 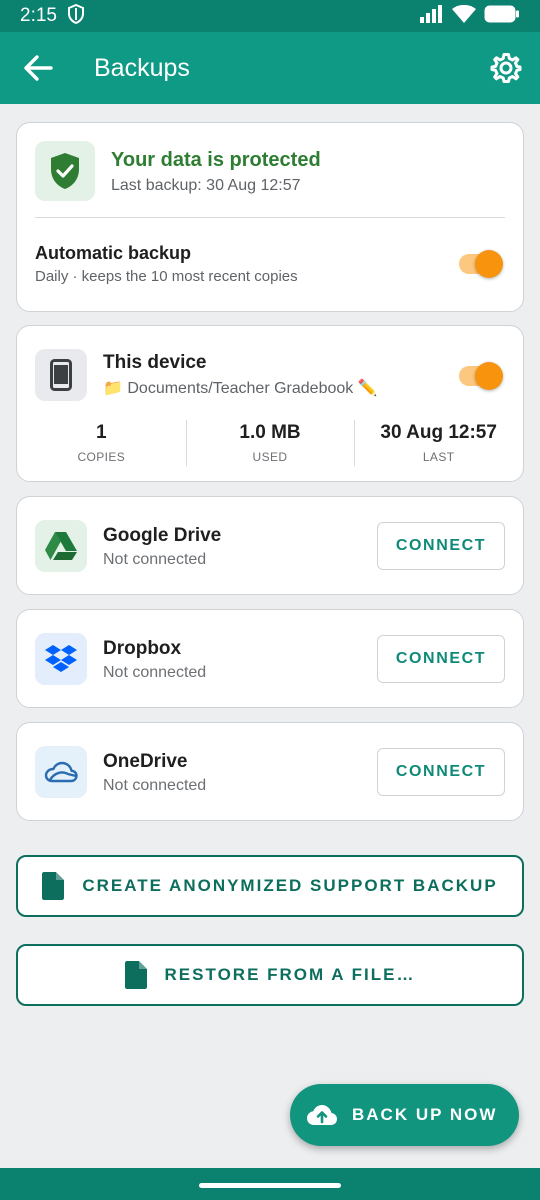 What do you see at coordinates (145, 761) in the screenshot?
I see `service-name: OneDrive` at bounding box center [145, 761].